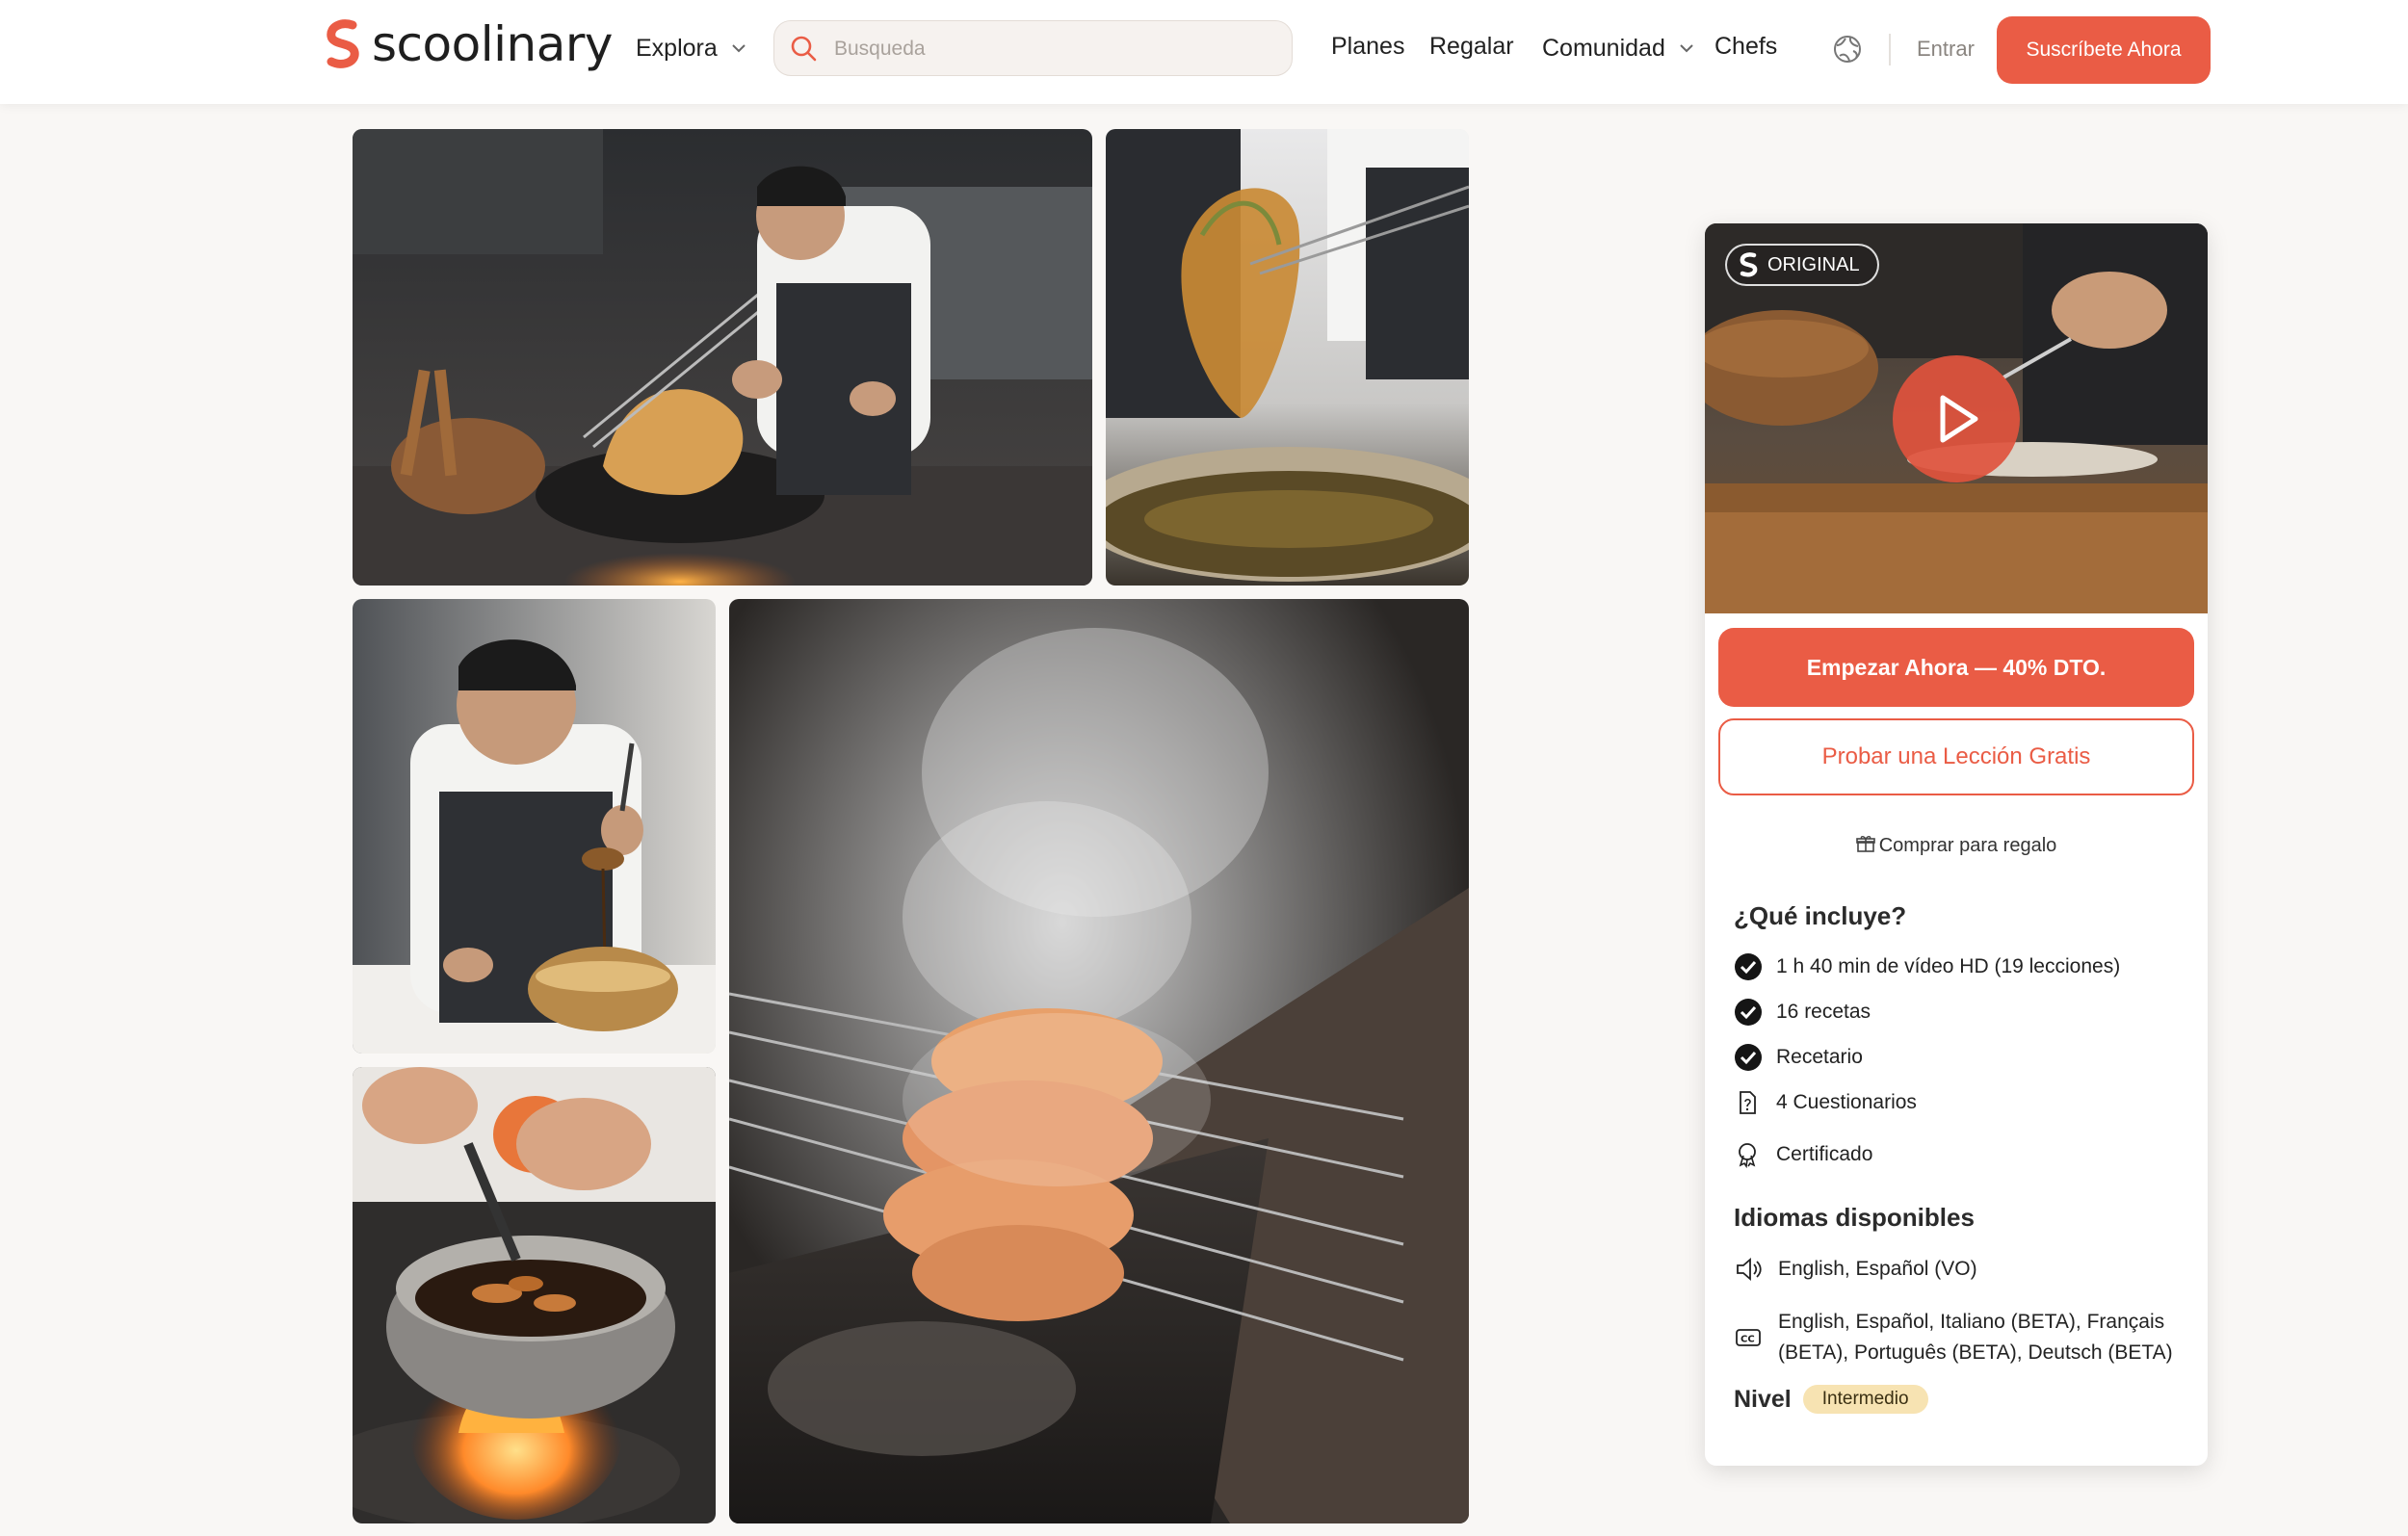  I want to click on gallery-photo-sauce, so click(534, 826).